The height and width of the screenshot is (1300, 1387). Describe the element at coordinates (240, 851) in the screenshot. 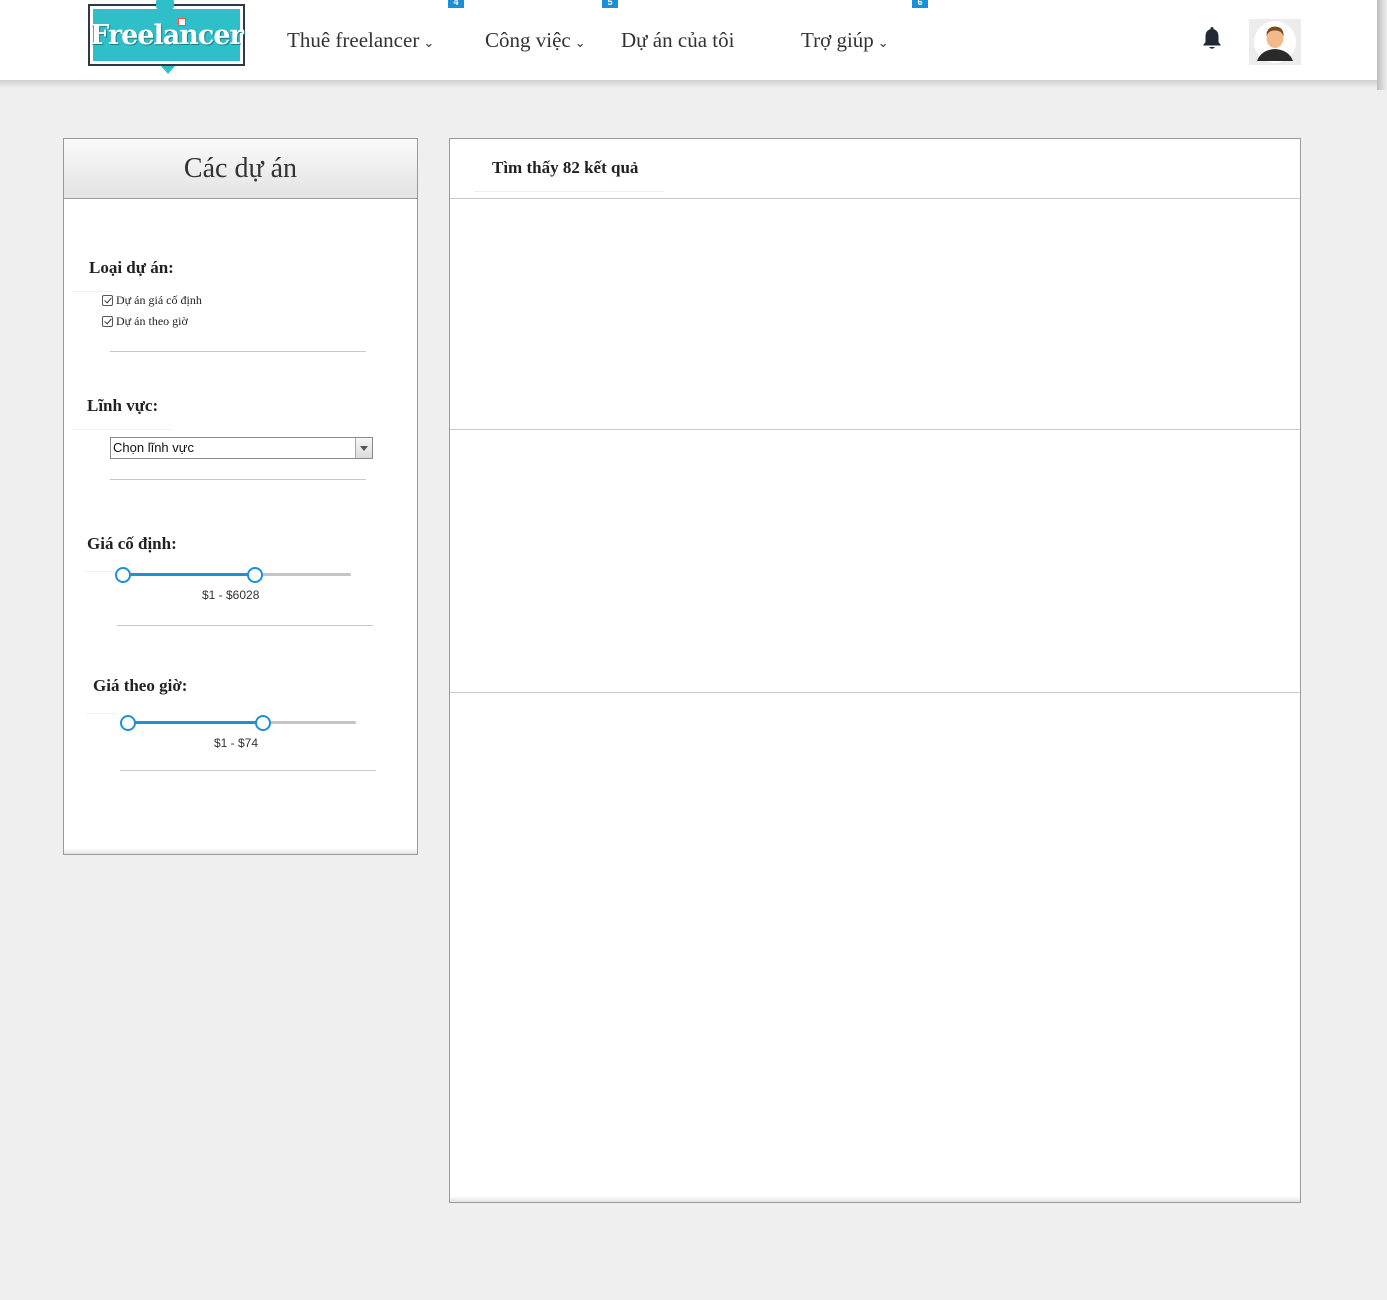

I see `sidebar-footer-shadow` at that location.